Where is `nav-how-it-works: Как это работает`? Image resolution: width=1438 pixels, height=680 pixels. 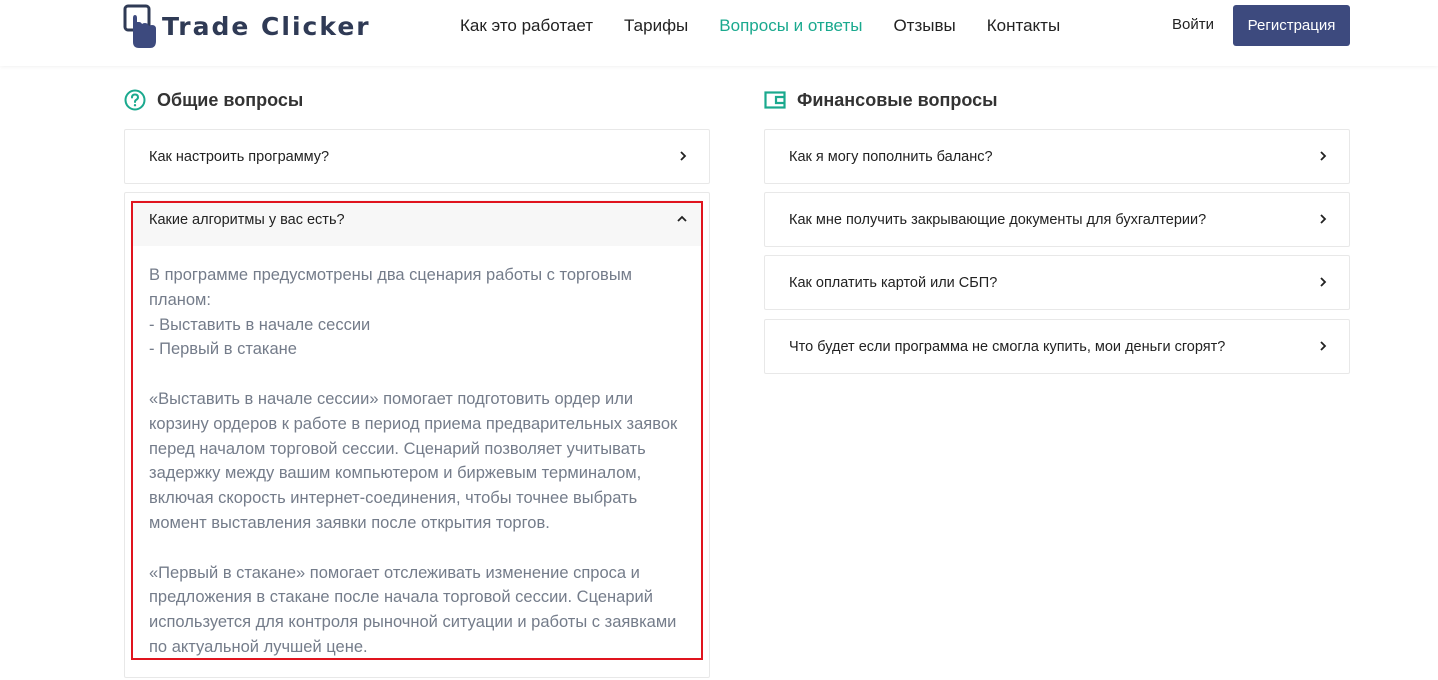 nav-how-it-works: Как это работает is located at coordinates (526, 26).